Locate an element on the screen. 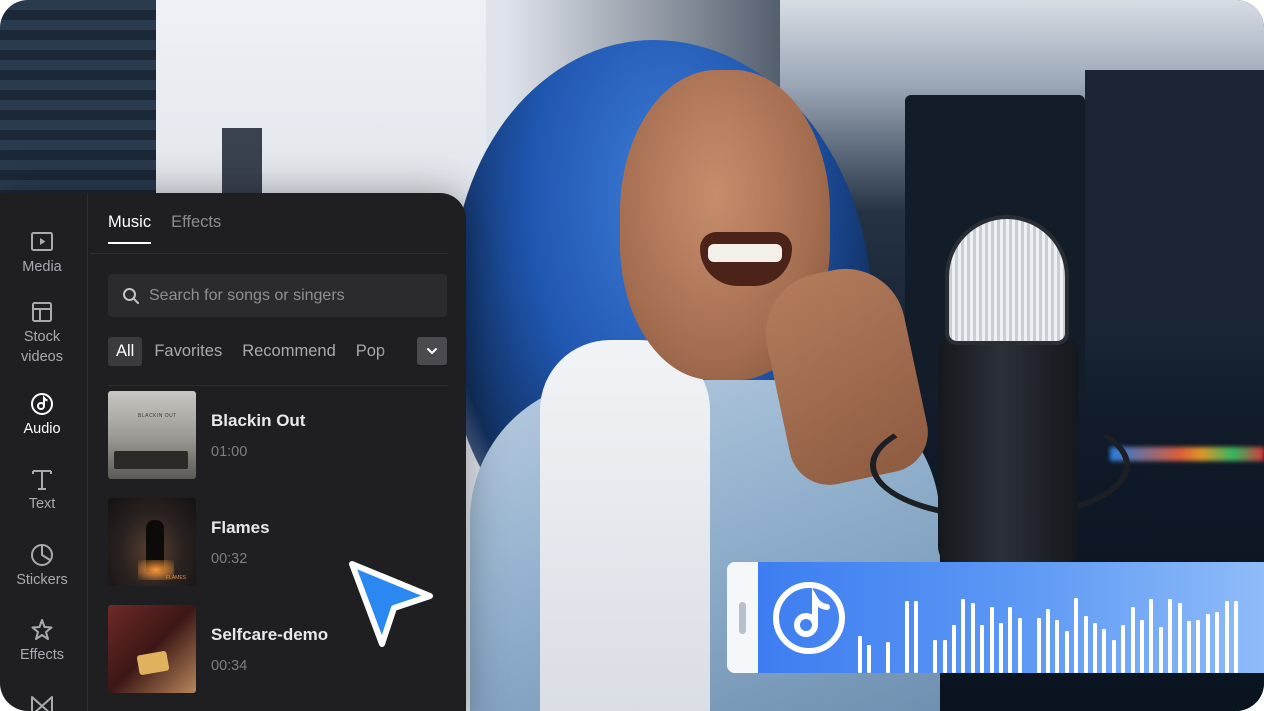  audio-waveform-track is located at coordinates (1011, 617).